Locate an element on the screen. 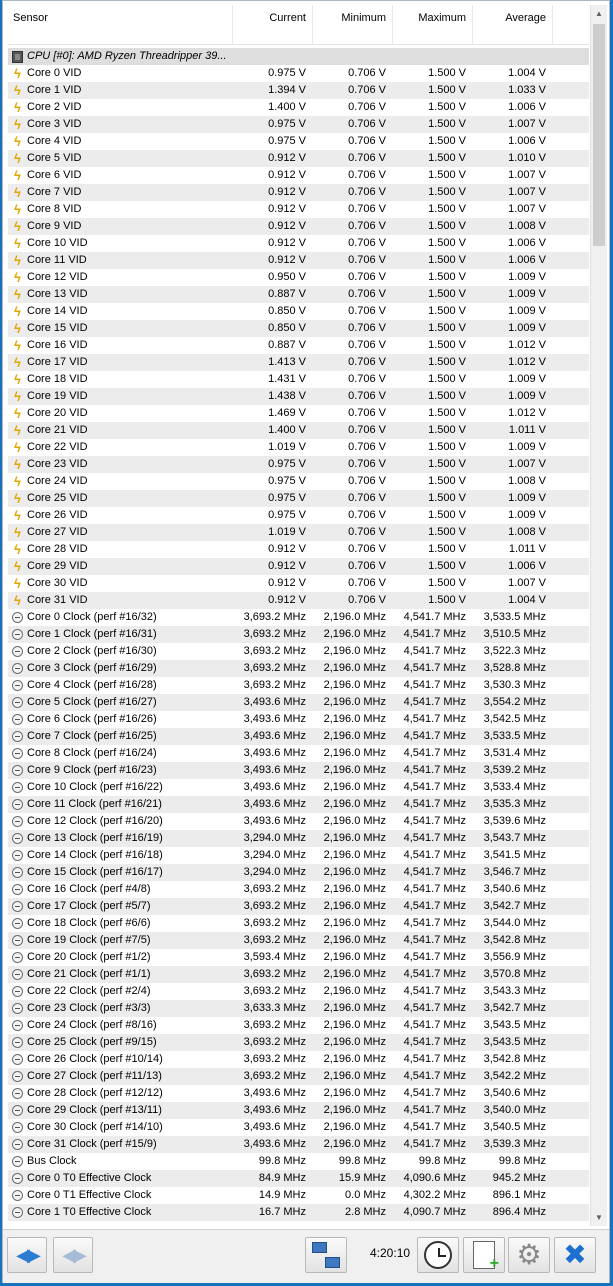 The width and height of the screenshot is (613, 1286). table-row: ϟ Core 22 VID 1.019 V 0.706 V 1.500 V 1.009 V is located at coordinates (298, 447).